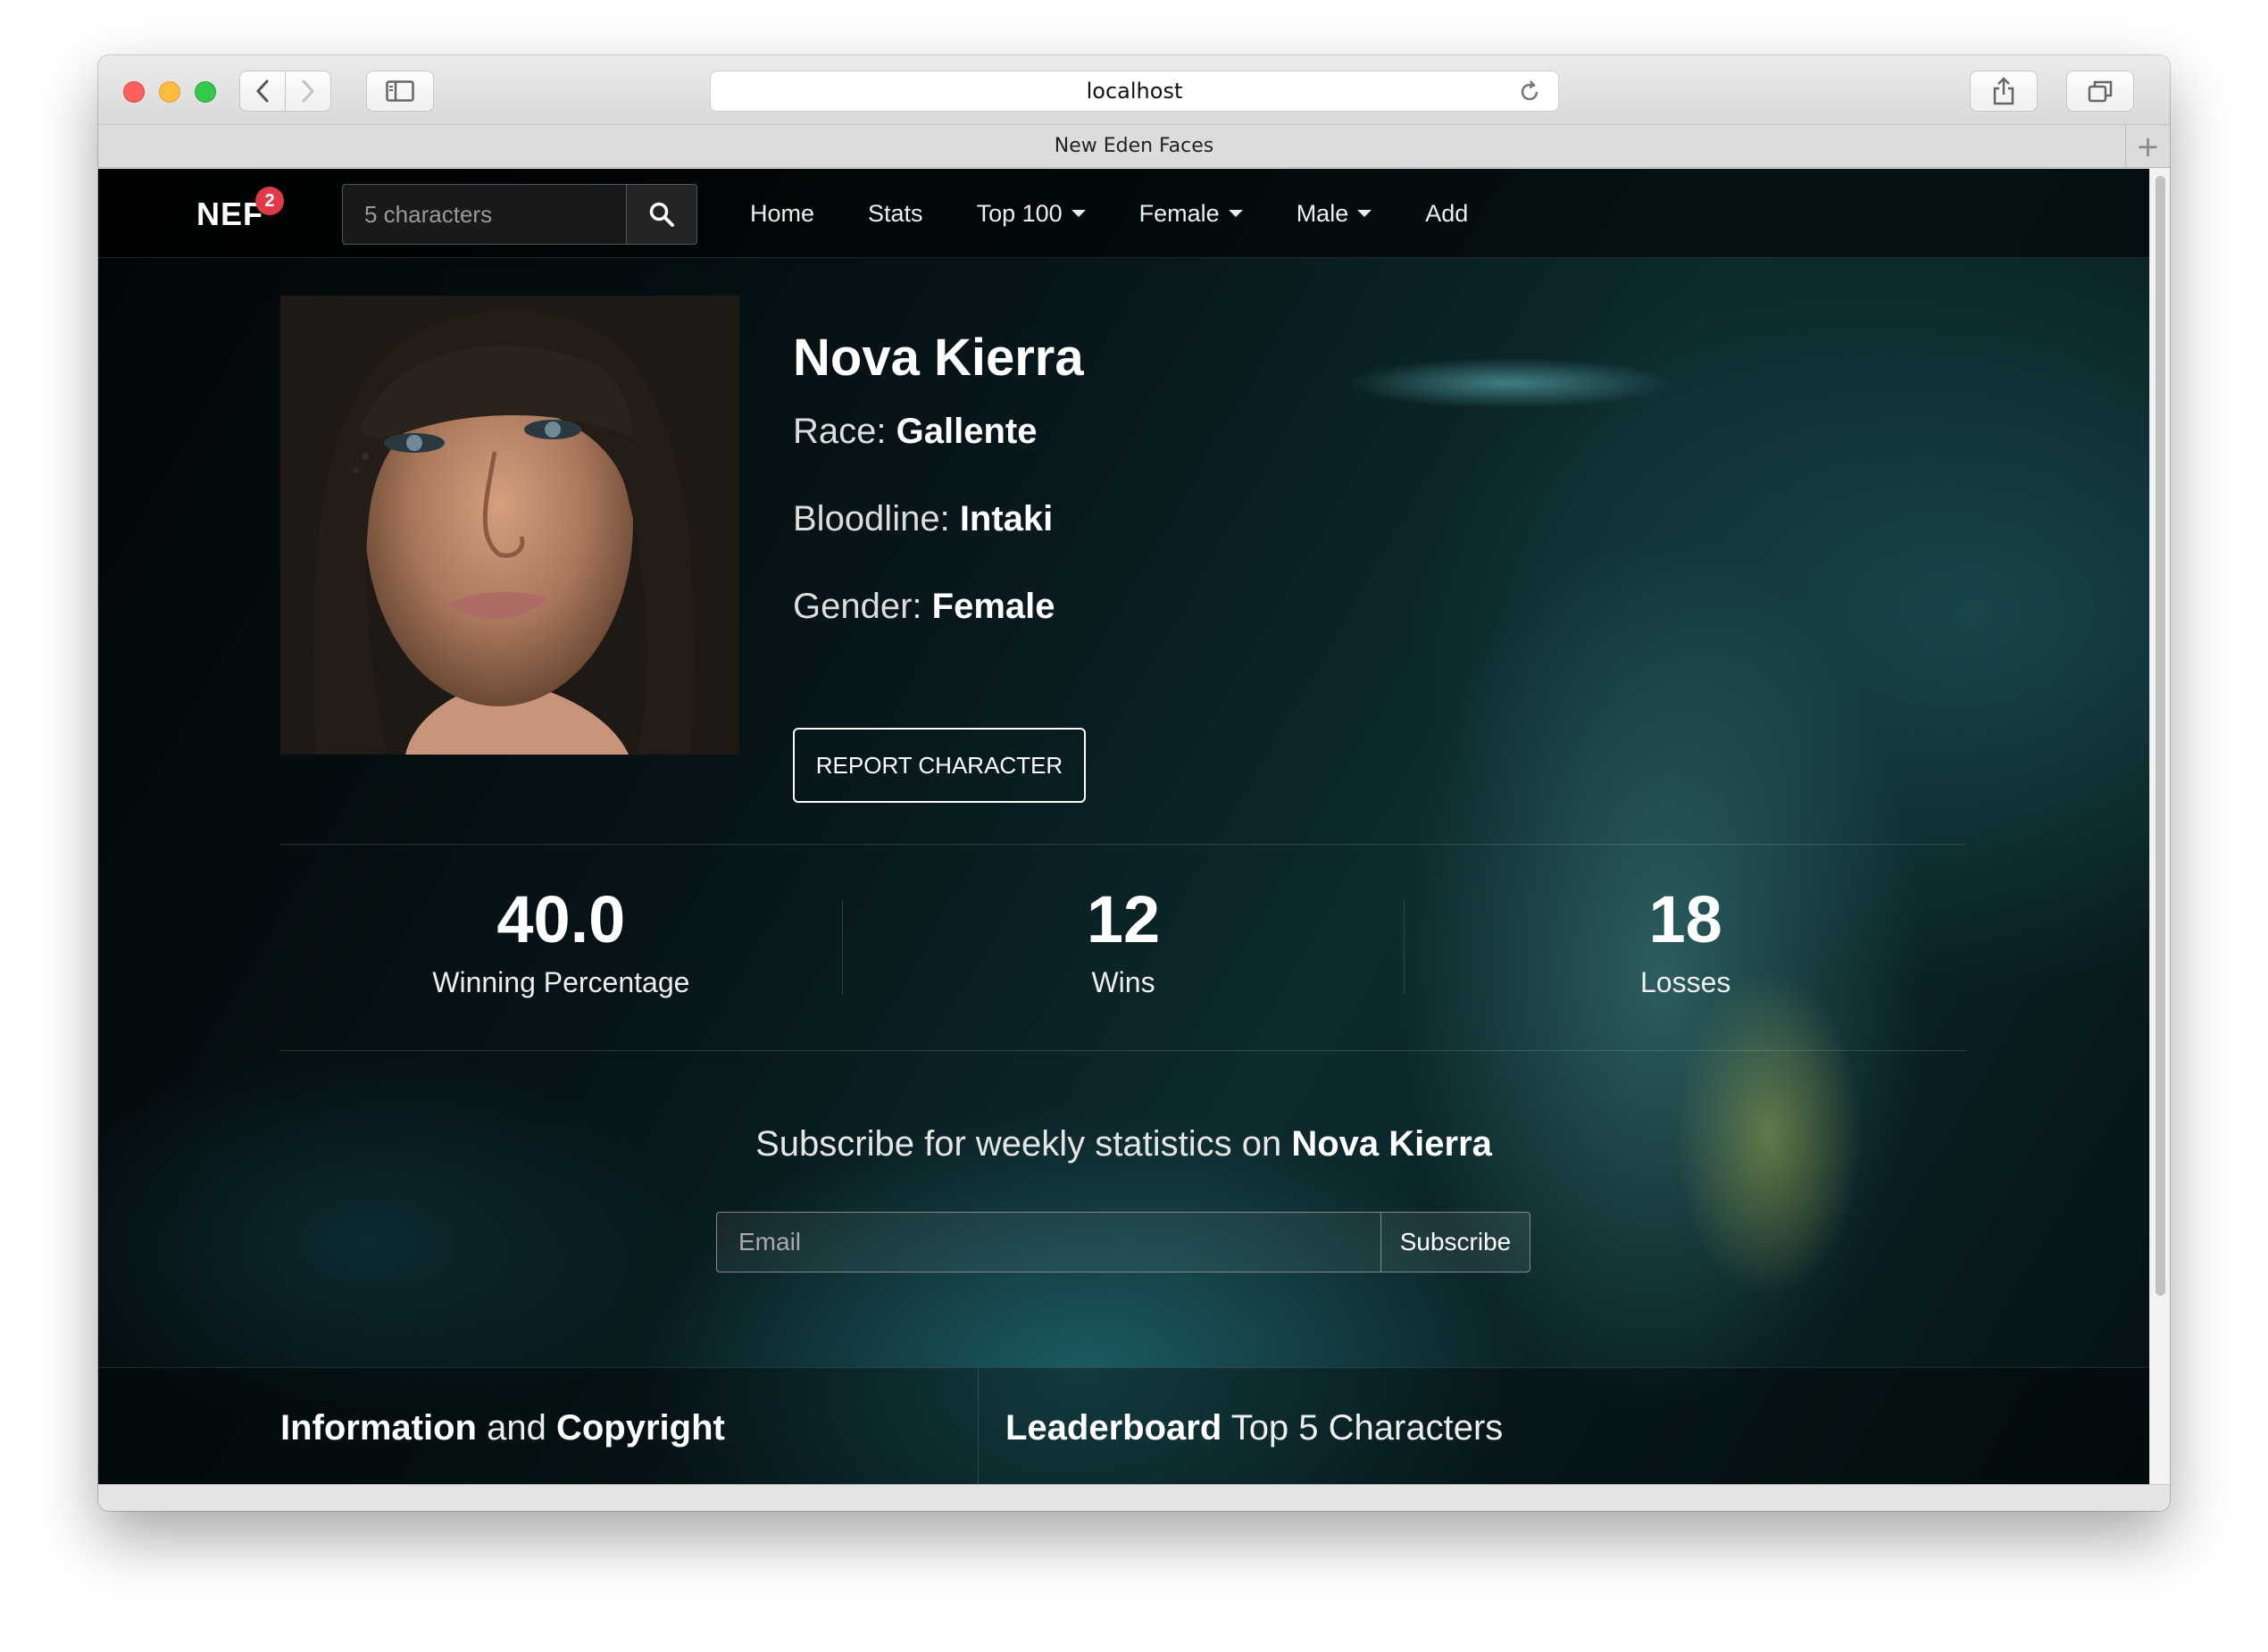 The height and width of the screenshot is (1652, 2268). Describe the element at coordinates (1113, 1428) in the screenshot. I see `footer-leaderboard-bold: Leaderboard` at that location.